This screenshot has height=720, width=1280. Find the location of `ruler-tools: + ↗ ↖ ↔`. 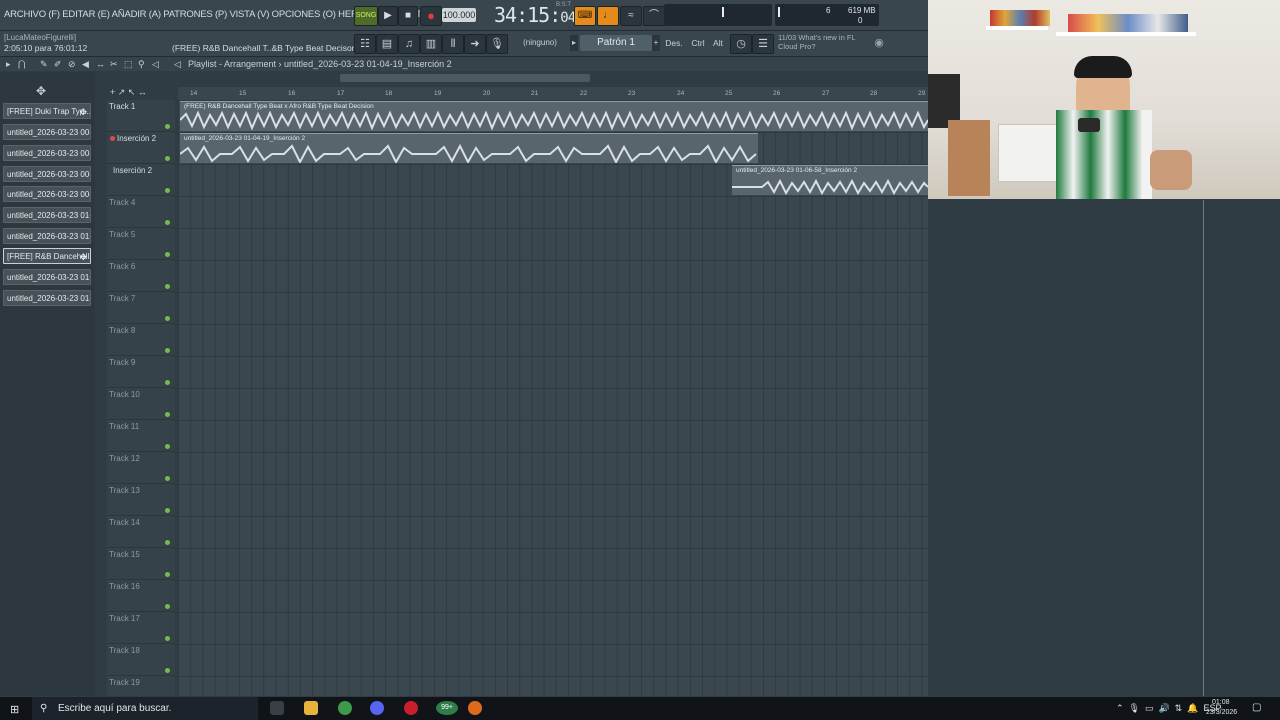

ruler-tools: + ↗ ↖ ↔ is located at coordinates (128, 92).